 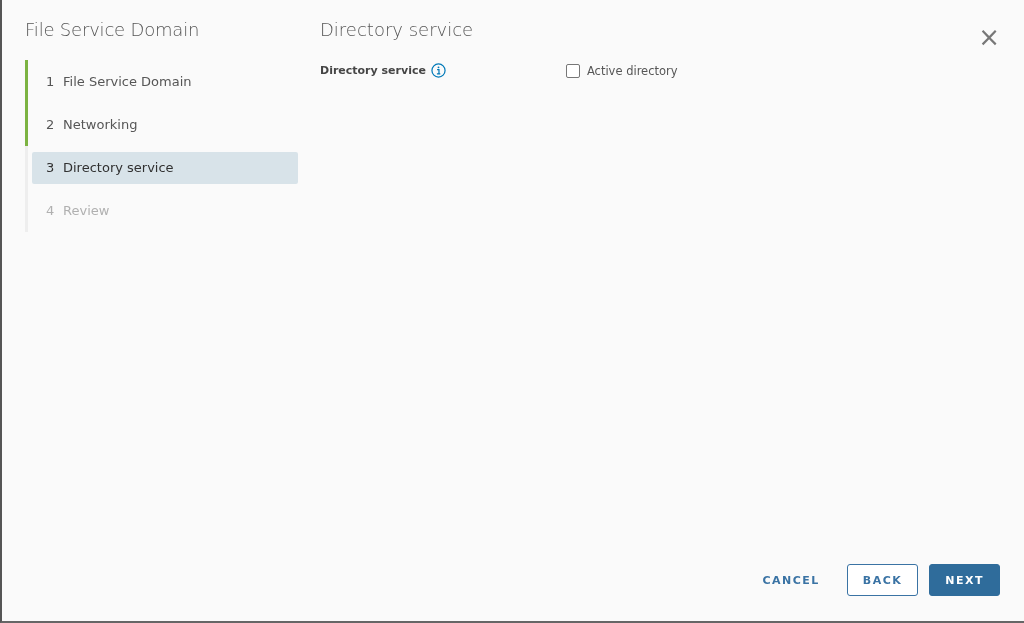 What do you see at coordinates (632, 70) in the screenshot?
I see `checkbox-label: Active directory` at bounding box center [632, 70].